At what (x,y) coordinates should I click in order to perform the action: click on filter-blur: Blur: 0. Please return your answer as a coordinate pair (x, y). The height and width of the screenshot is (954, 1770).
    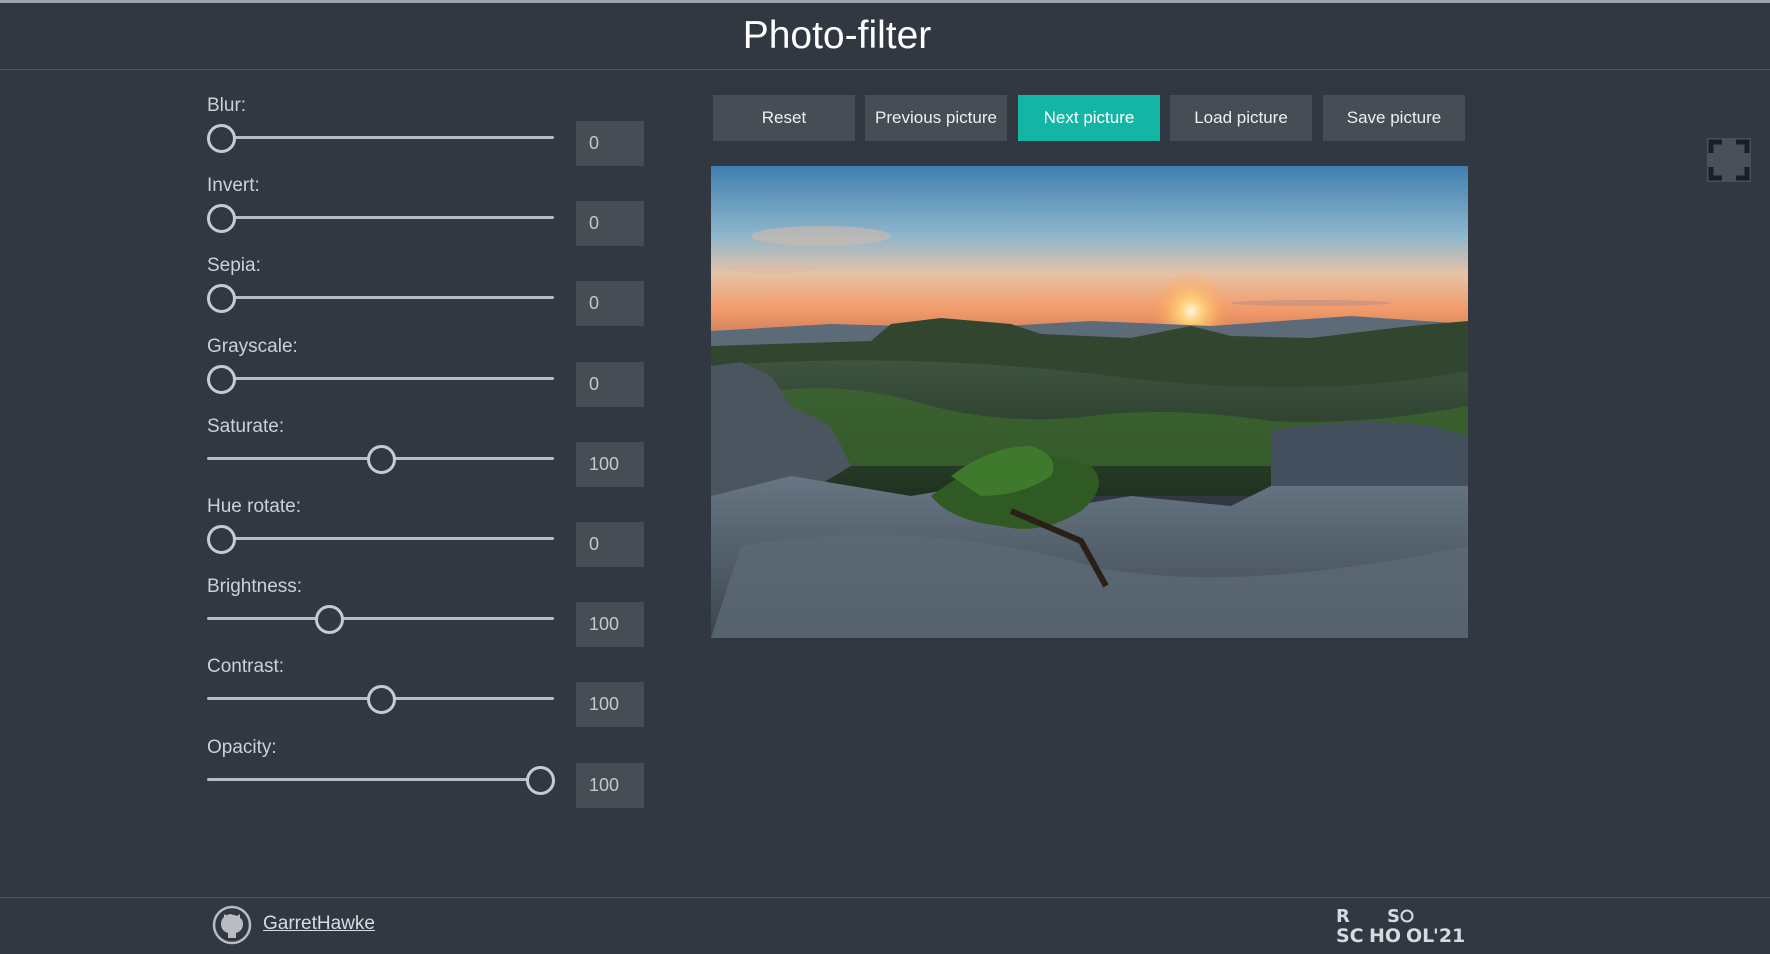
    Looking at the image, I should click on (427, 133).